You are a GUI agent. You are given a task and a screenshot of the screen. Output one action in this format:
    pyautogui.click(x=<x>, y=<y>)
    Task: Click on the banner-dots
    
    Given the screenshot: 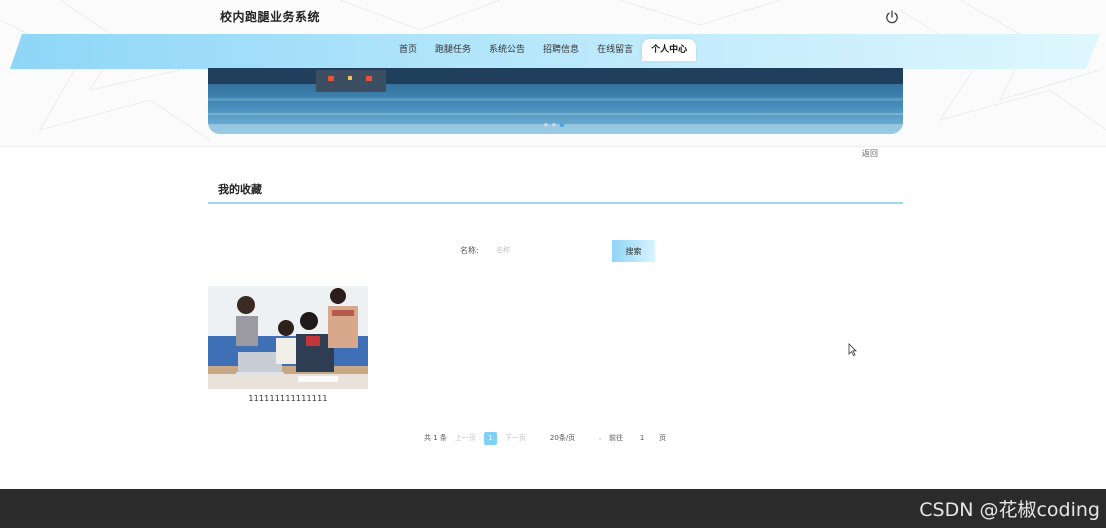 What is the action you would take?
    pyautogui.click(x=554, y=125)
    